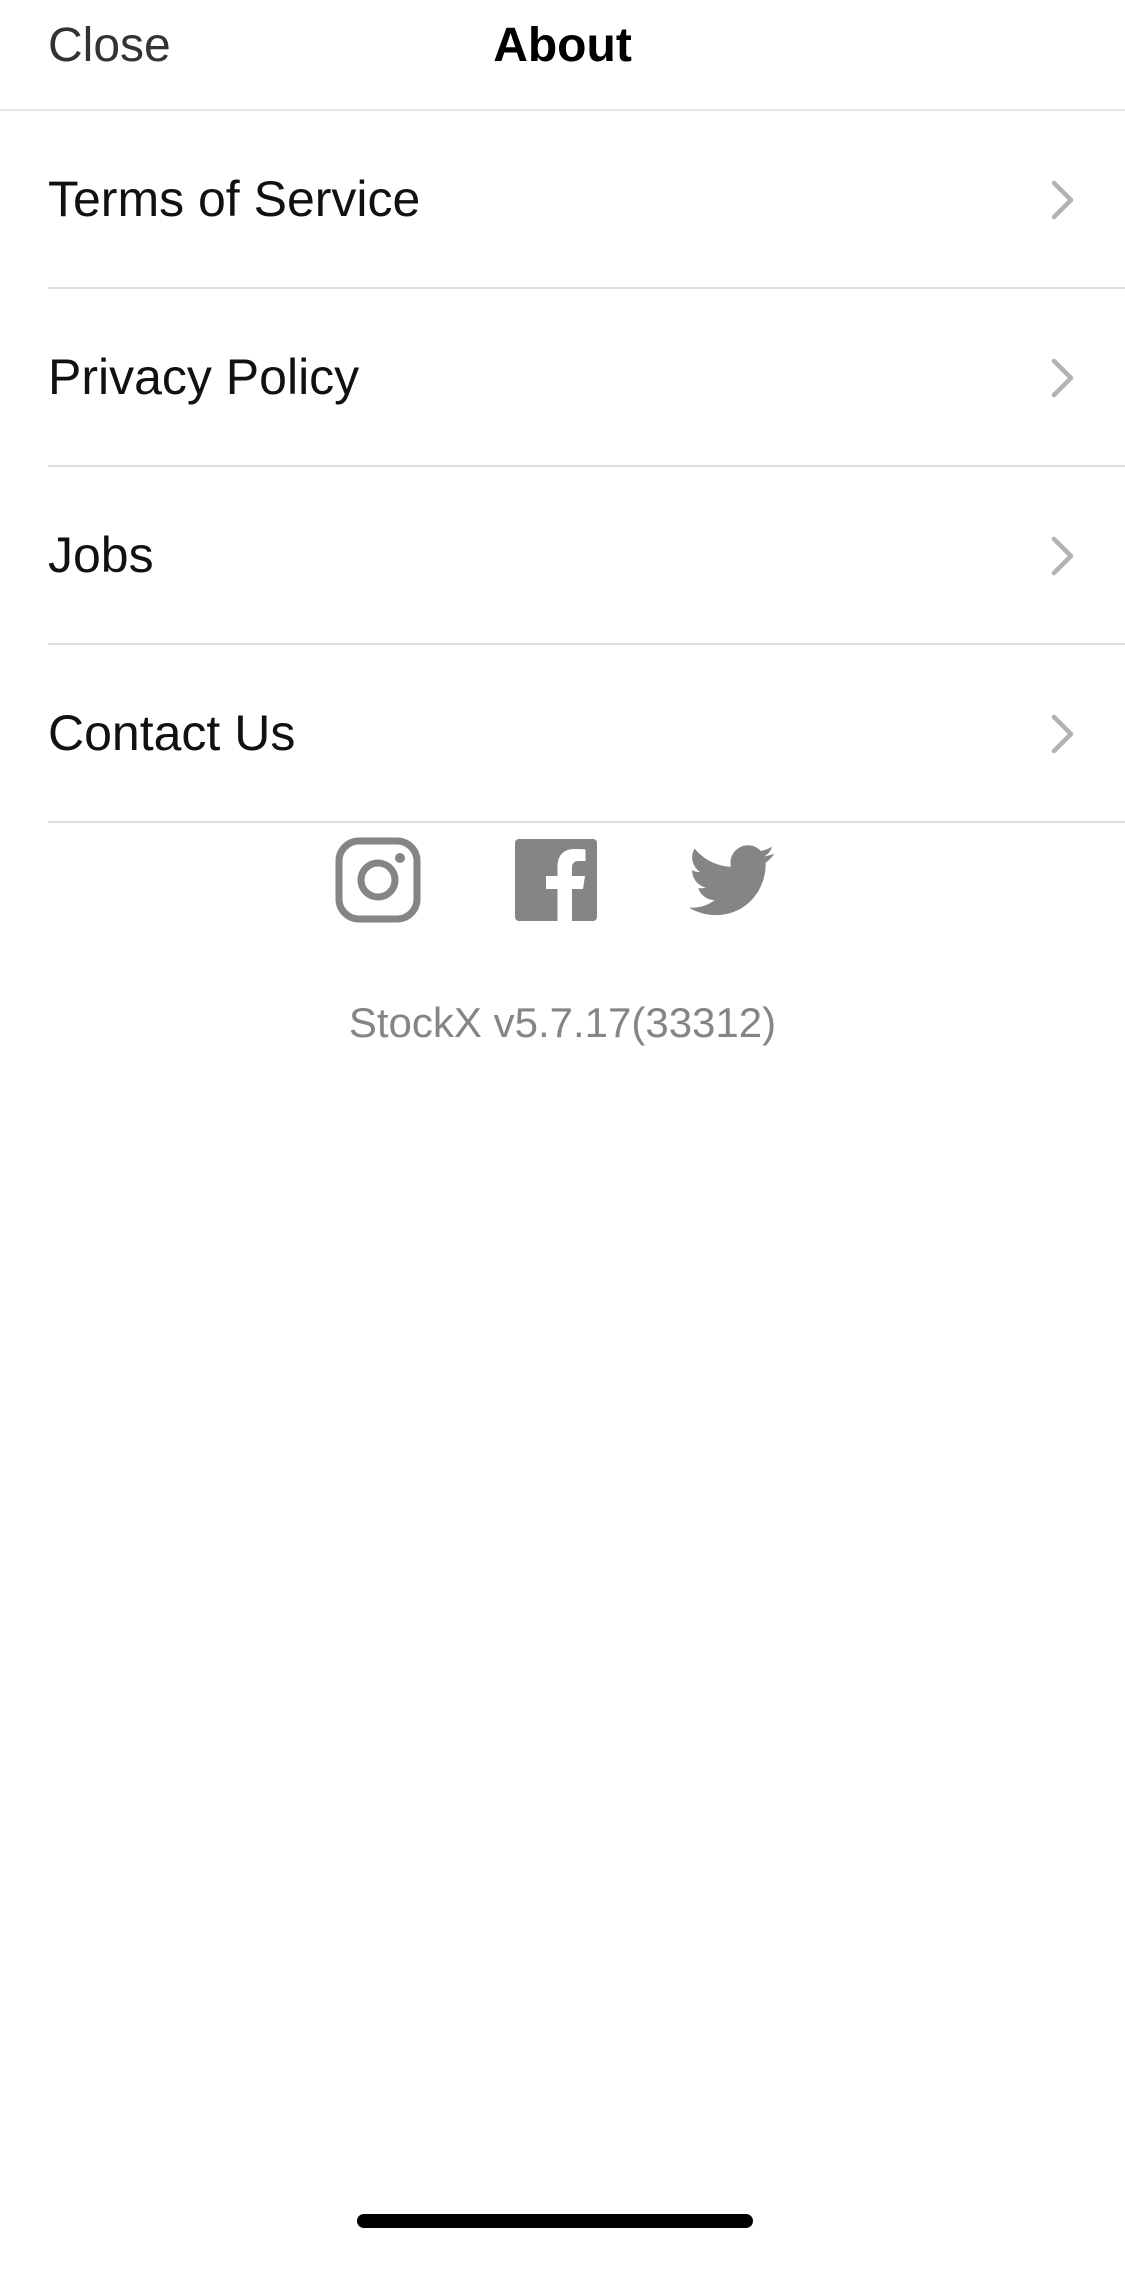 Image resolution: width=1125 pixels, height=2284 pixels. What do you see at coordinates (586, 378) in the screenshot?
I see `menu-item-privacy-policy: Privacy Policy` at bounding box center [586, 378].